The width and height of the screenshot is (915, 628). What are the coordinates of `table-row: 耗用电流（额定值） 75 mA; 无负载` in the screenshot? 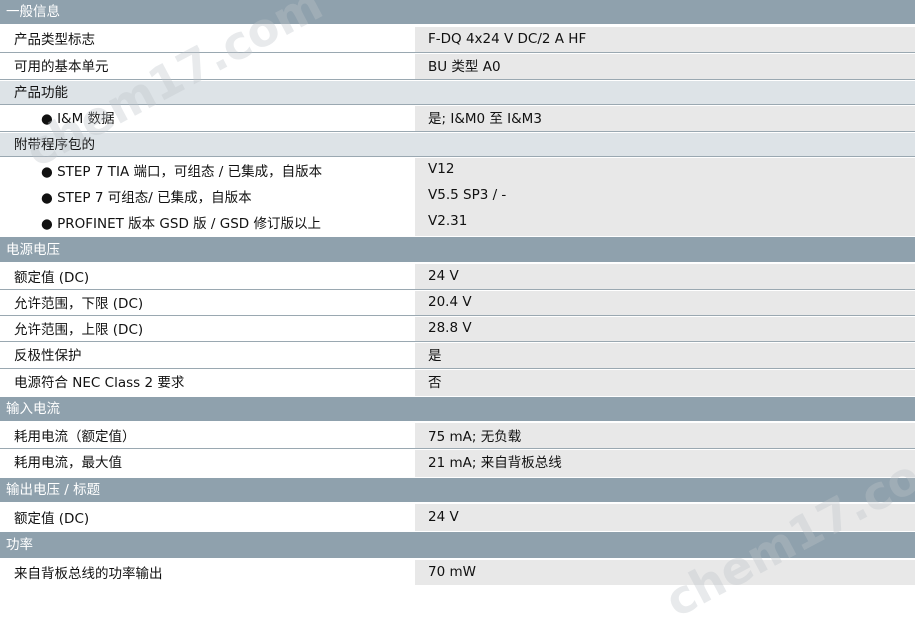 It's located at (457, 436).